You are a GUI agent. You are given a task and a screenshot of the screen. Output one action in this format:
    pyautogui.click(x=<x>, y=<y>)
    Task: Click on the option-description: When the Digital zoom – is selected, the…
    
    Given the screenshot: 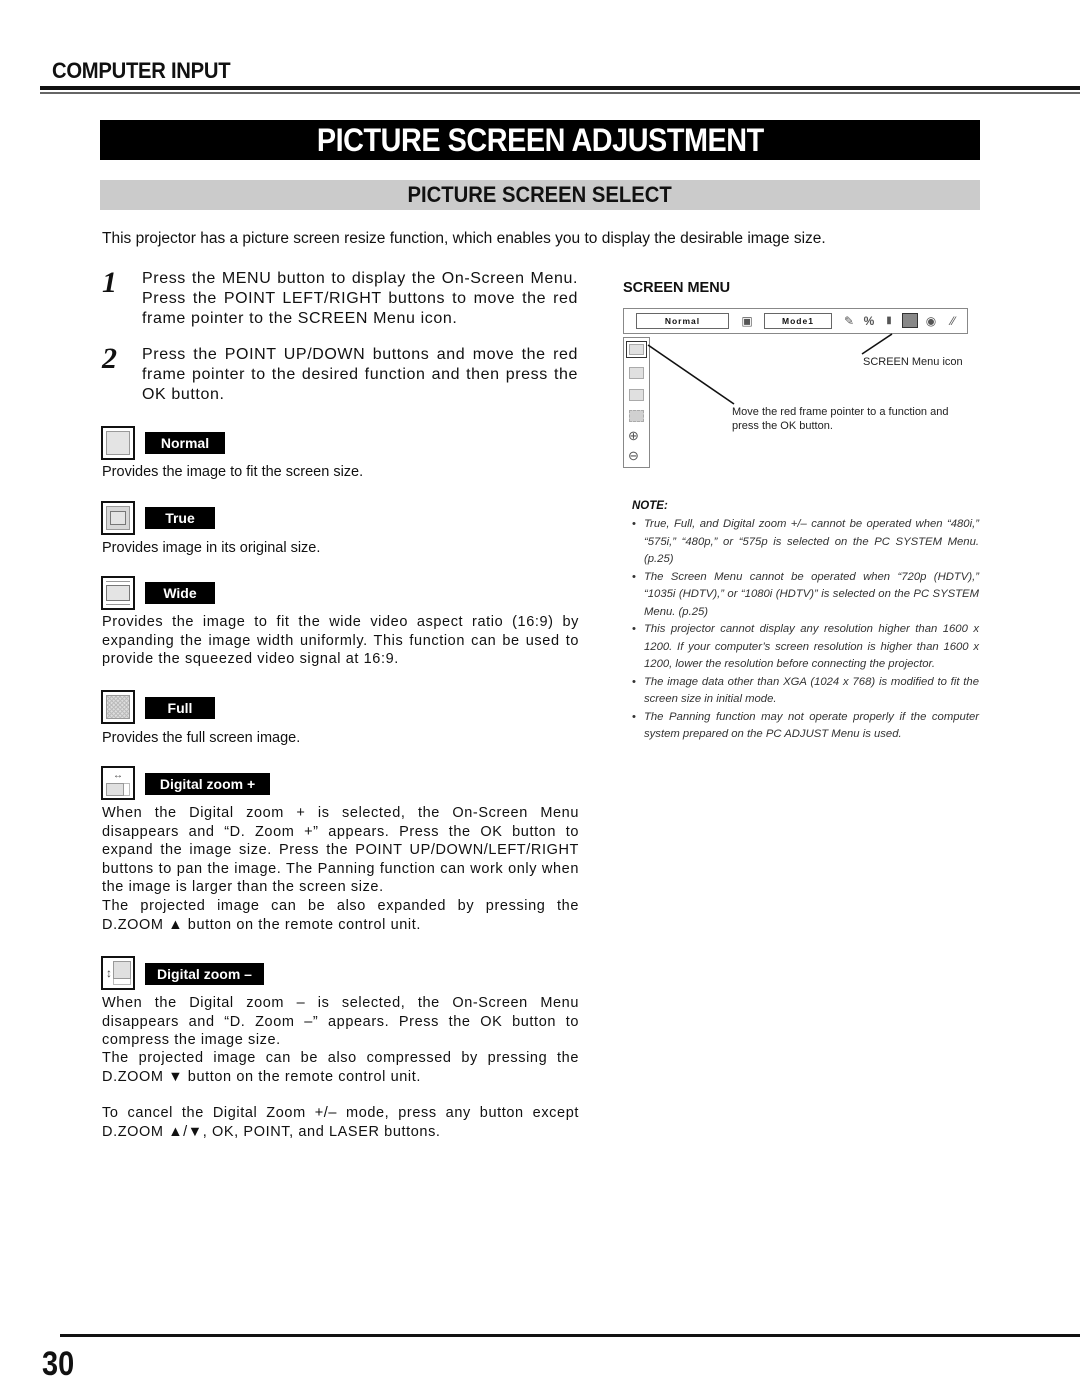 What is the action you would take?
    pyautogui.click(x=340, y=1022)
    